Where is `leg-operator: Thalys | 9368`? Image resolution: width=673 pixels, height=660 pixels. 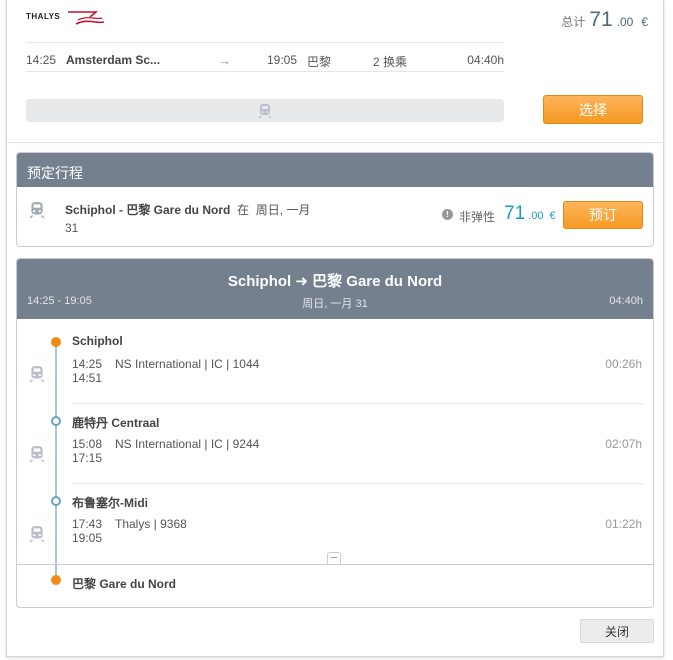 leg-operator: Thalys | 9368 is located at coordinates (151, 524).